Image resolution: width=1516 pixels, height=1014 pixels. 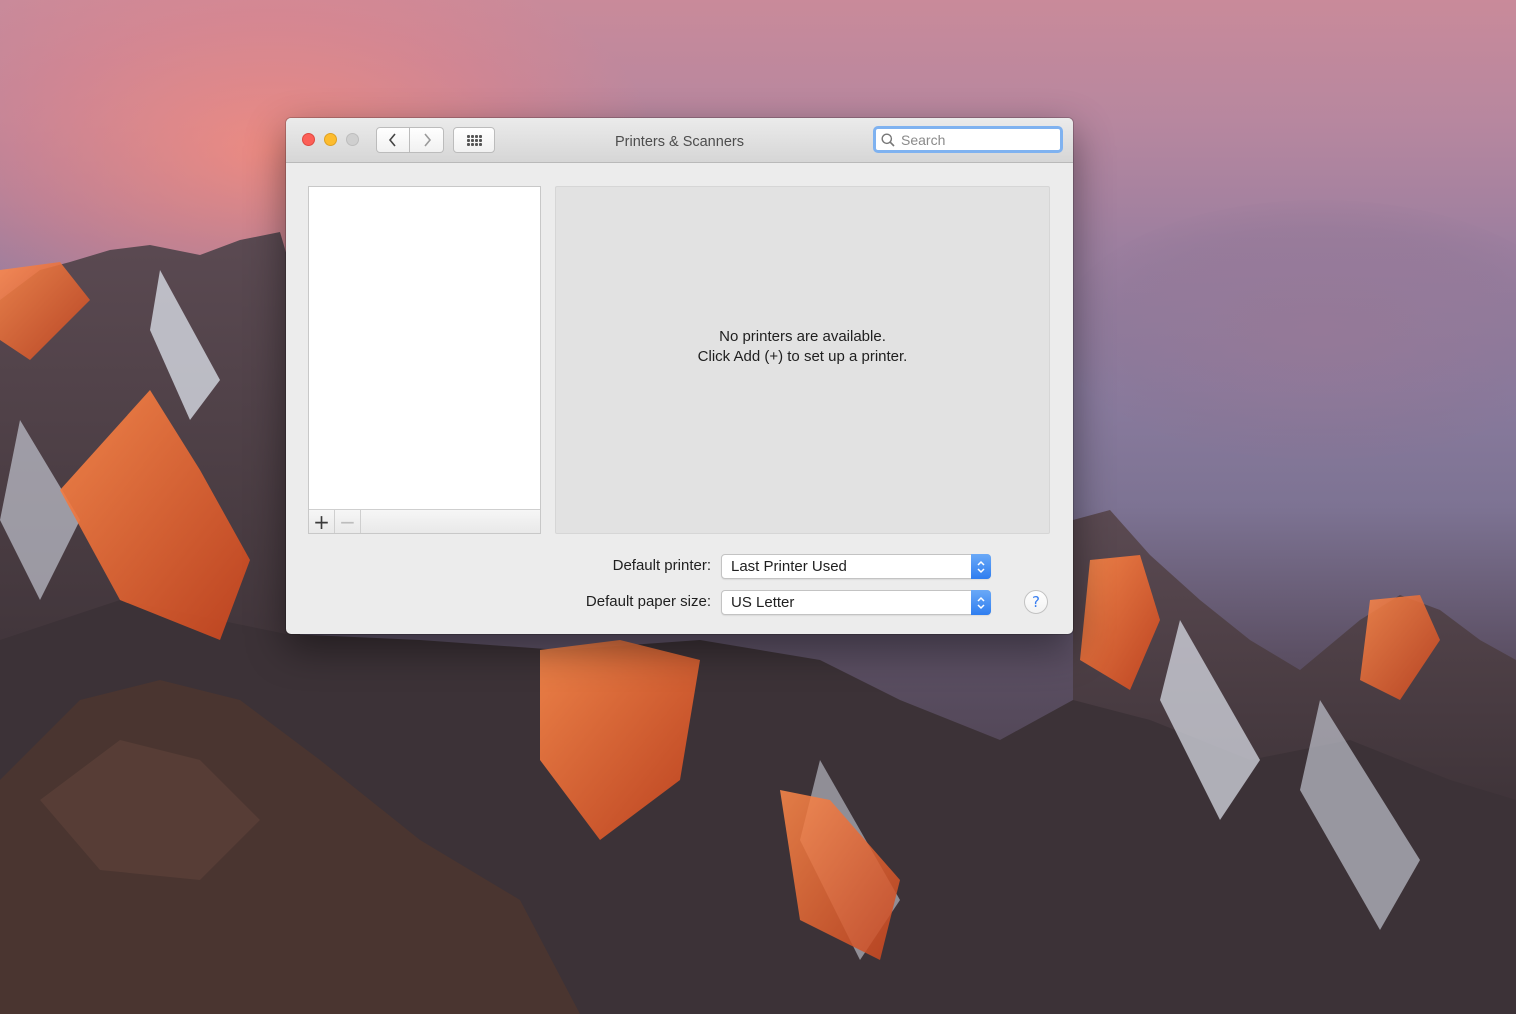 What do you see at coordinates (856, 566) in the screenshot?
I see `default-printer-popup: Last Printer Used` at bounding box center [856, 566].